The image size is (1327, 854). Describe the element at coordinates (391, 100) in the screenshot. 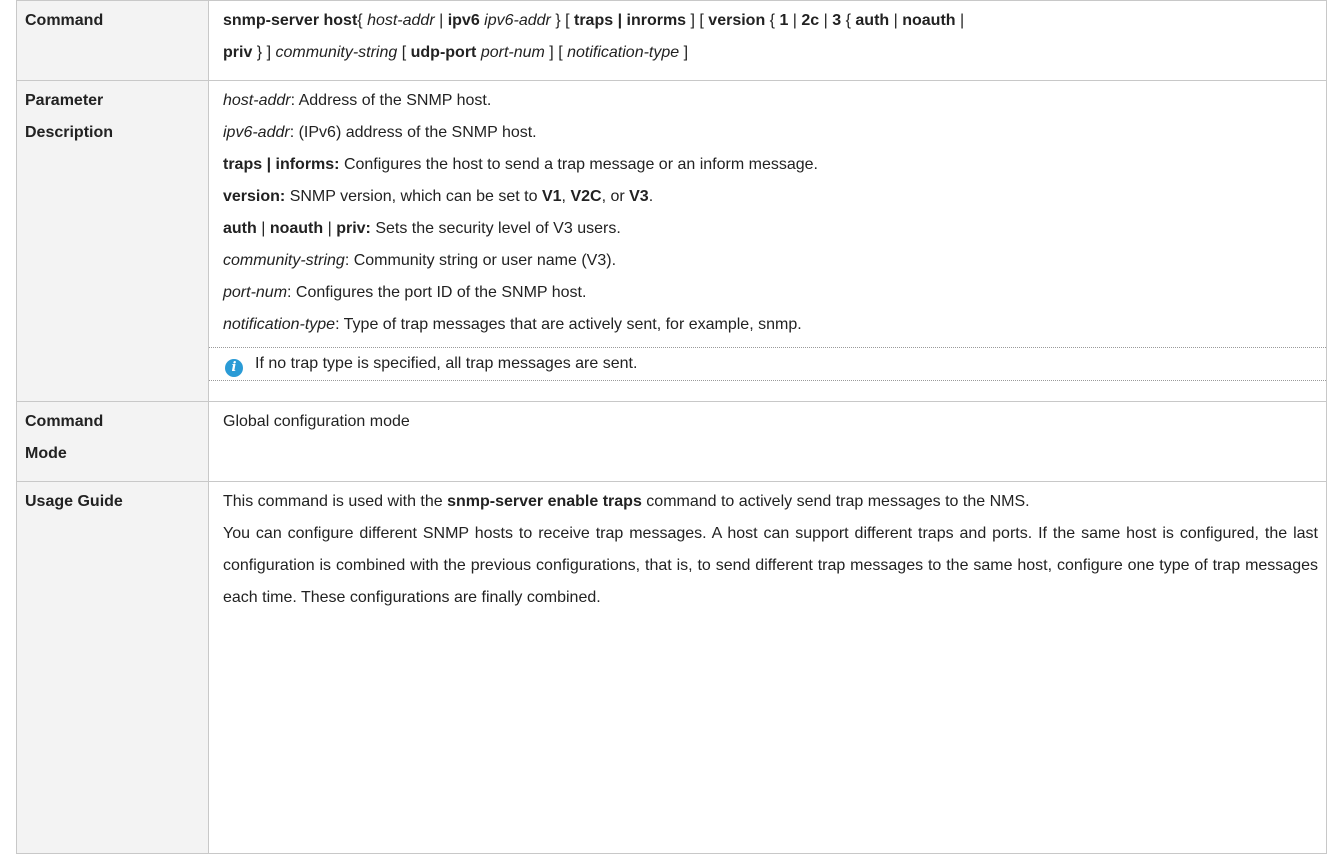

I see `text-run: : Address of the SNMP host.` at that location.